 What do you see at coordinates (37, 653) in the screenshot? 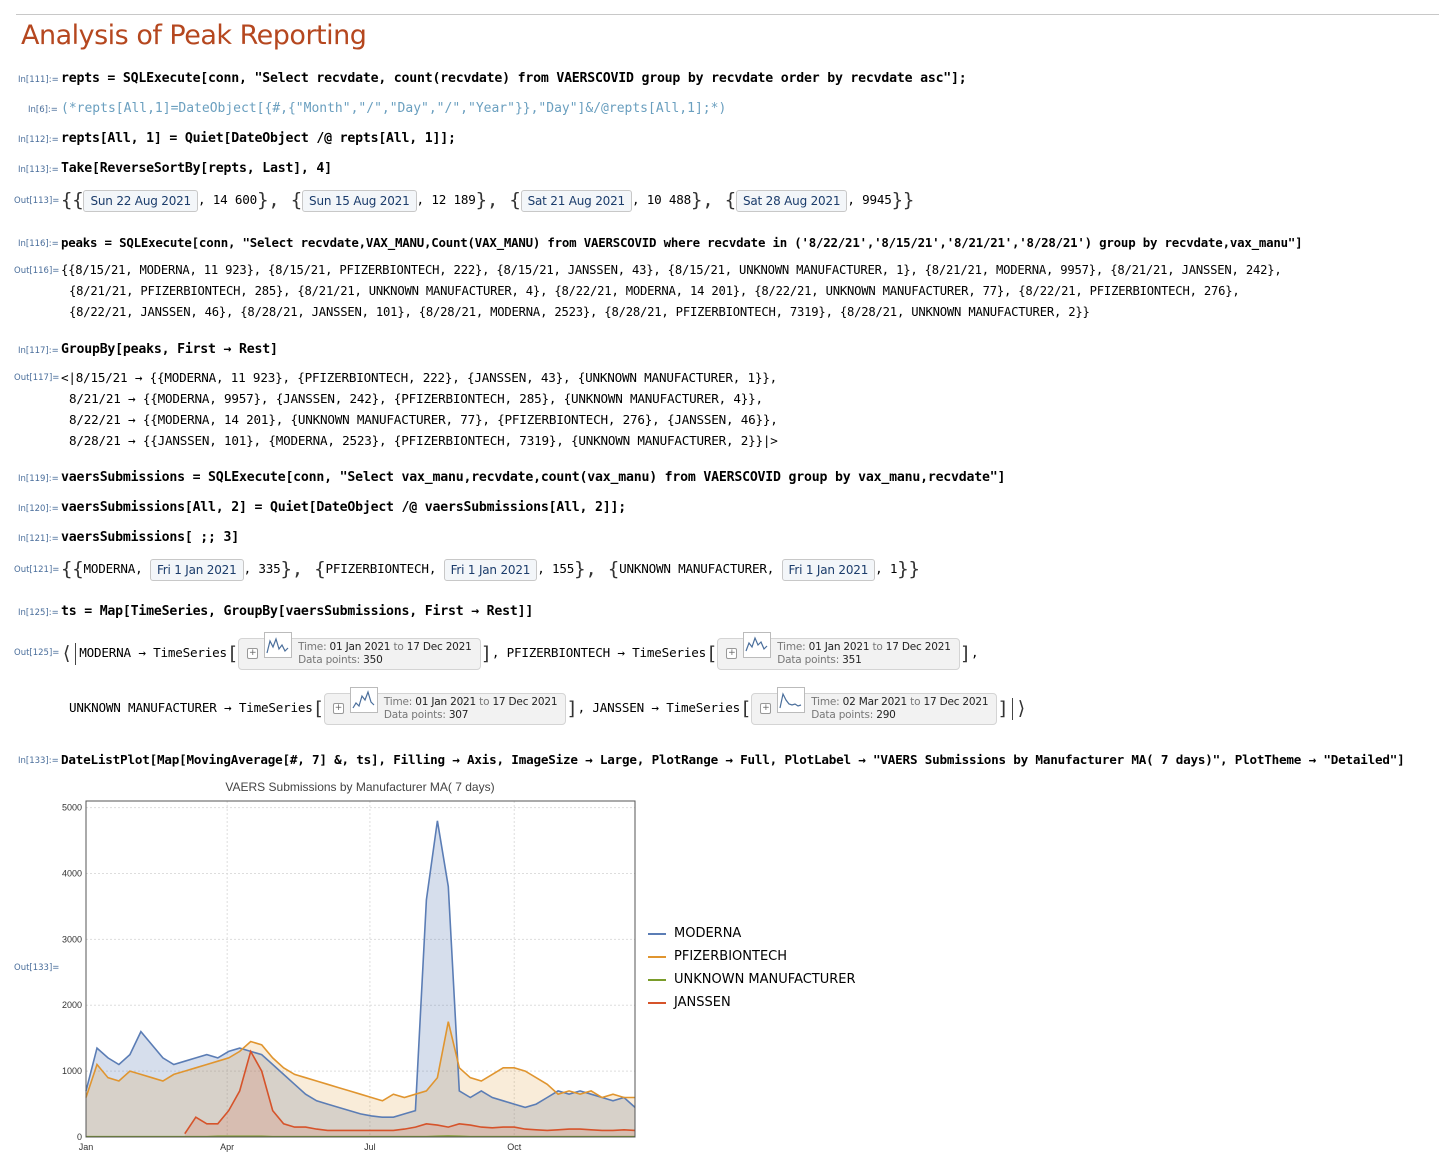
I see `output-label: Out[125]=` at bounding box center [37, 653].